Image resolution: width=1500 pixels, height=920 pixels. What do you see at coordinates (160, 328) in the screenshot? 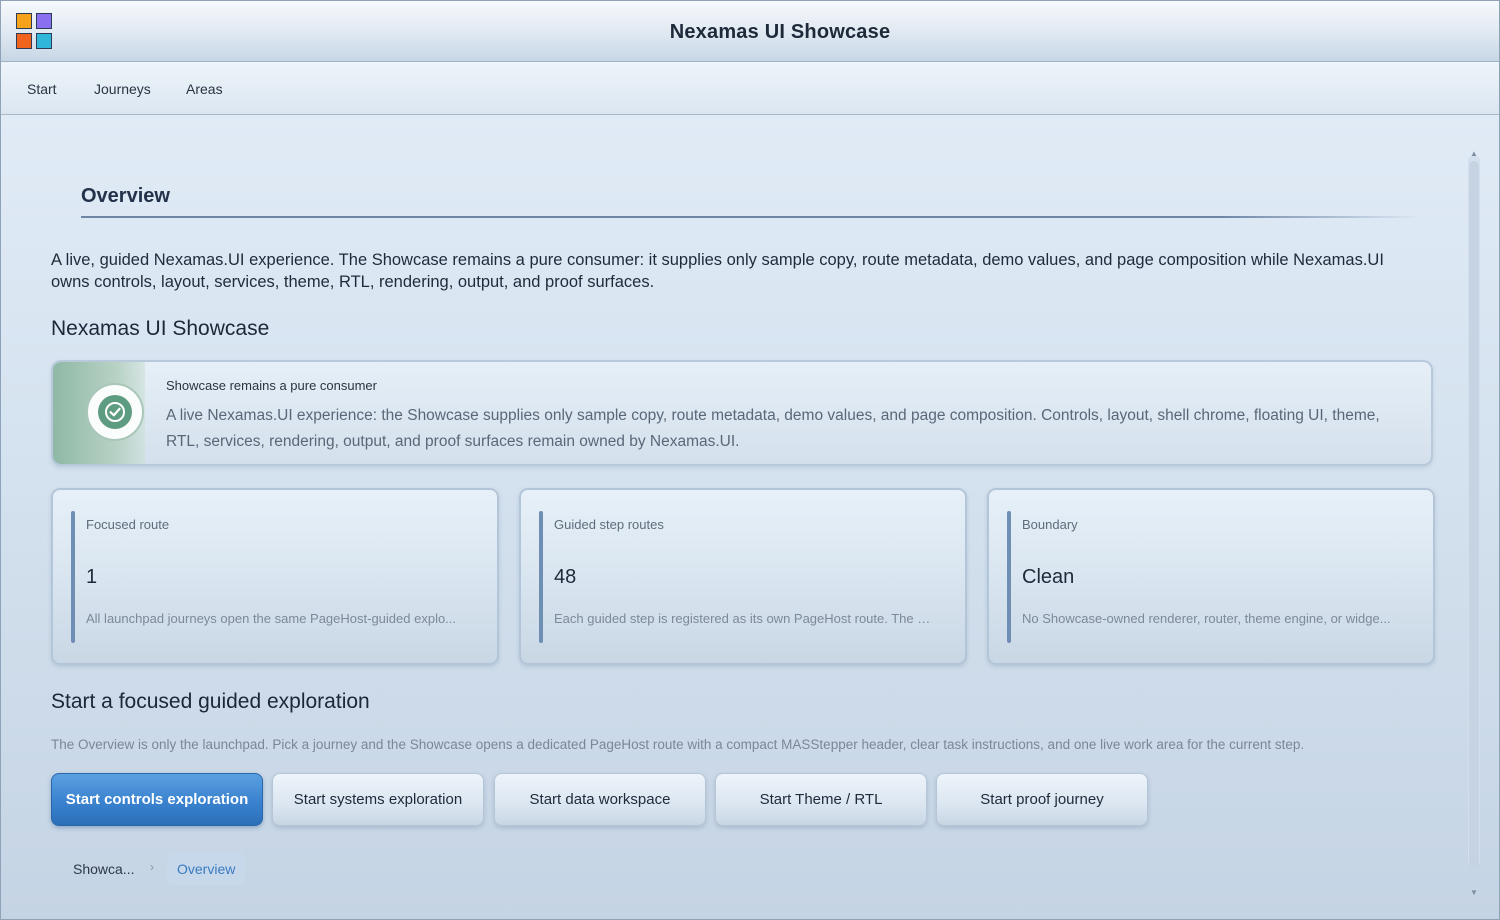
I see `page-heading: Nexamas UI Showcase` at bounding box center [160, 328].